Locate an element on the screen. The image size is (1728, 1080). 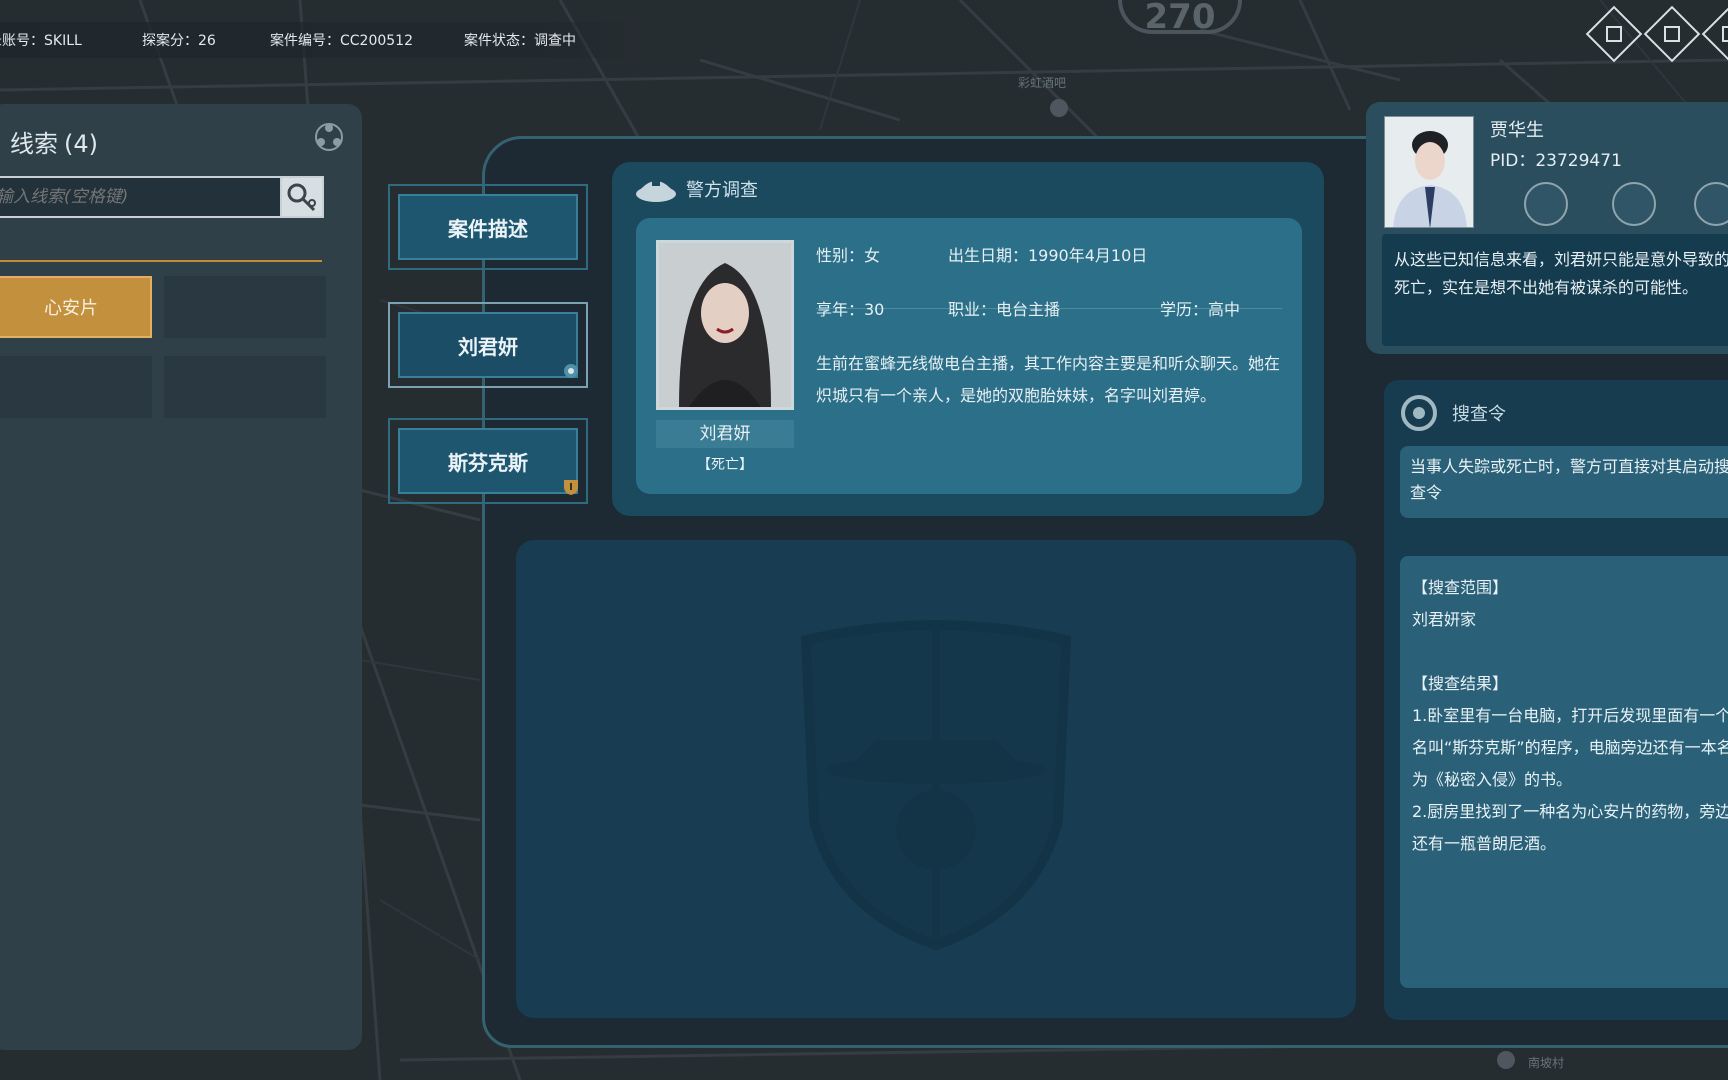
clues-title-text: 线索 is located at coordinates (34, 144).